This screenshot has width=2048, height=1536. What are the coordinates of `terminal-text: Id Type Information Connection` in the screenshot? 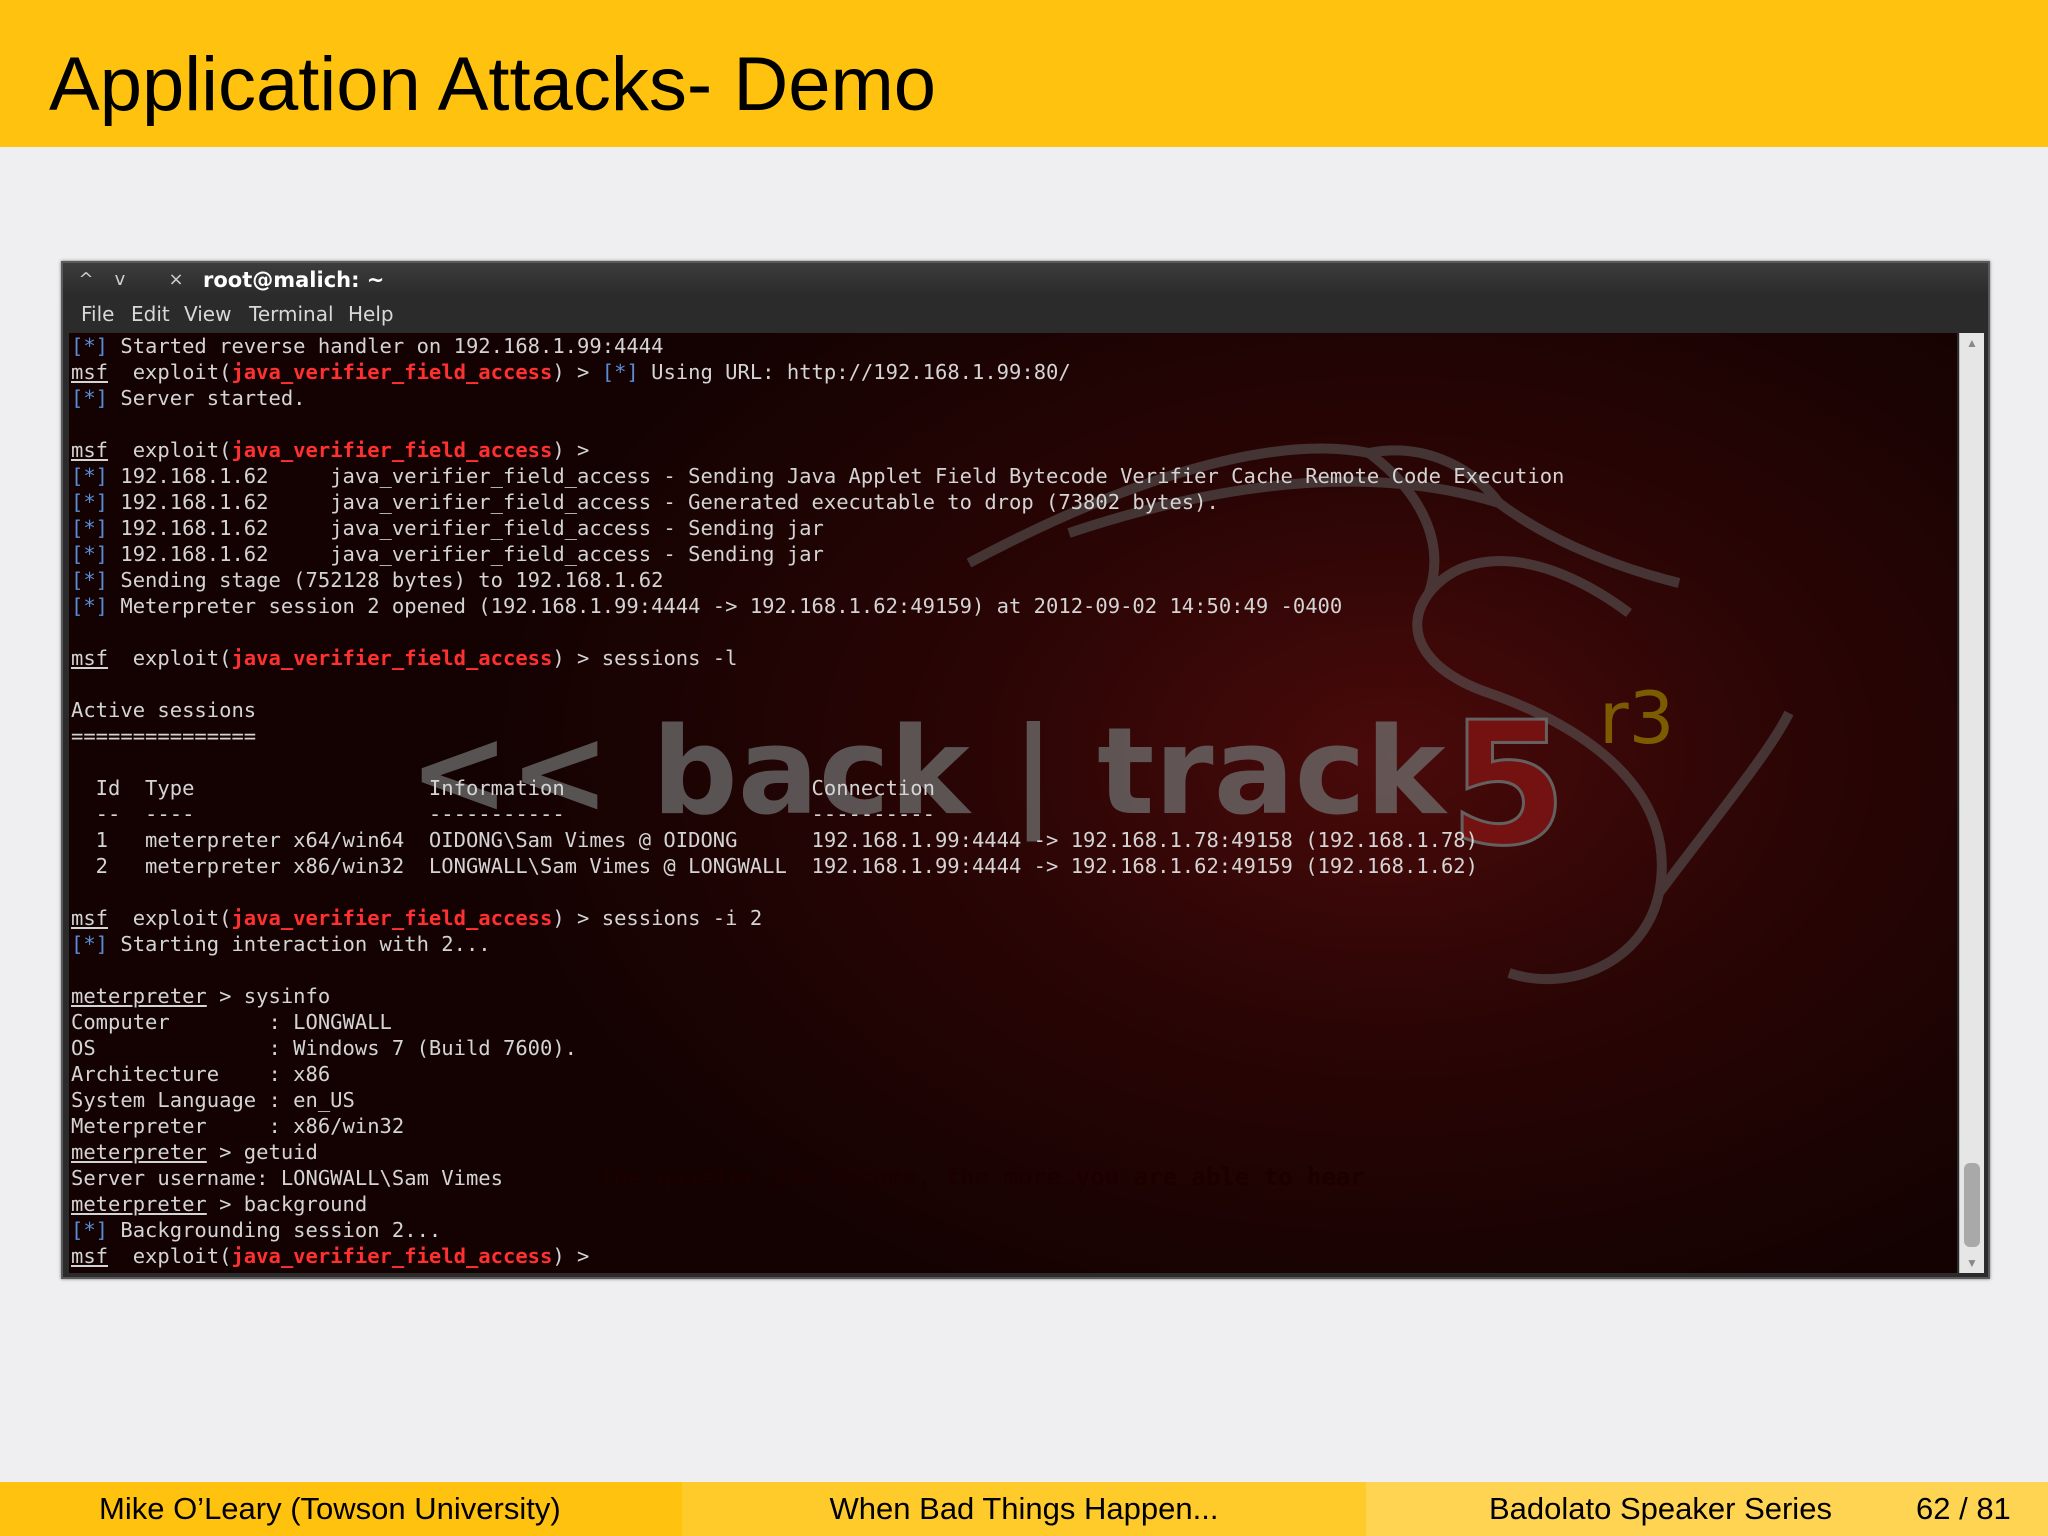 It's located at (503, 788).